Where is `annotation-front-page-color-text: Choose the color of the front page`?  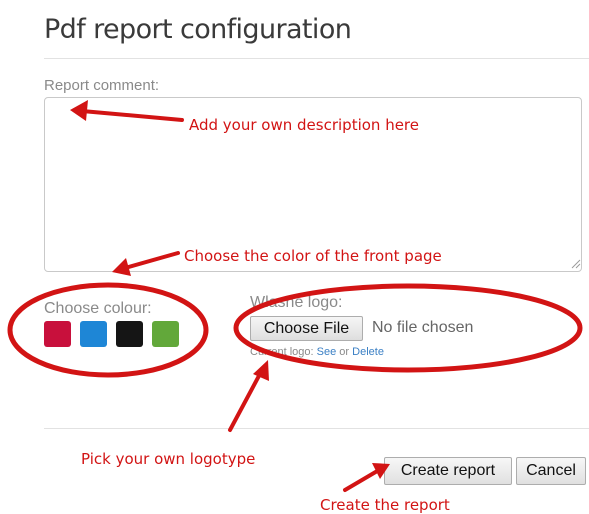
annotation-front-page-color-text: Choose the color of the front page is located at coordinates (313, 256).